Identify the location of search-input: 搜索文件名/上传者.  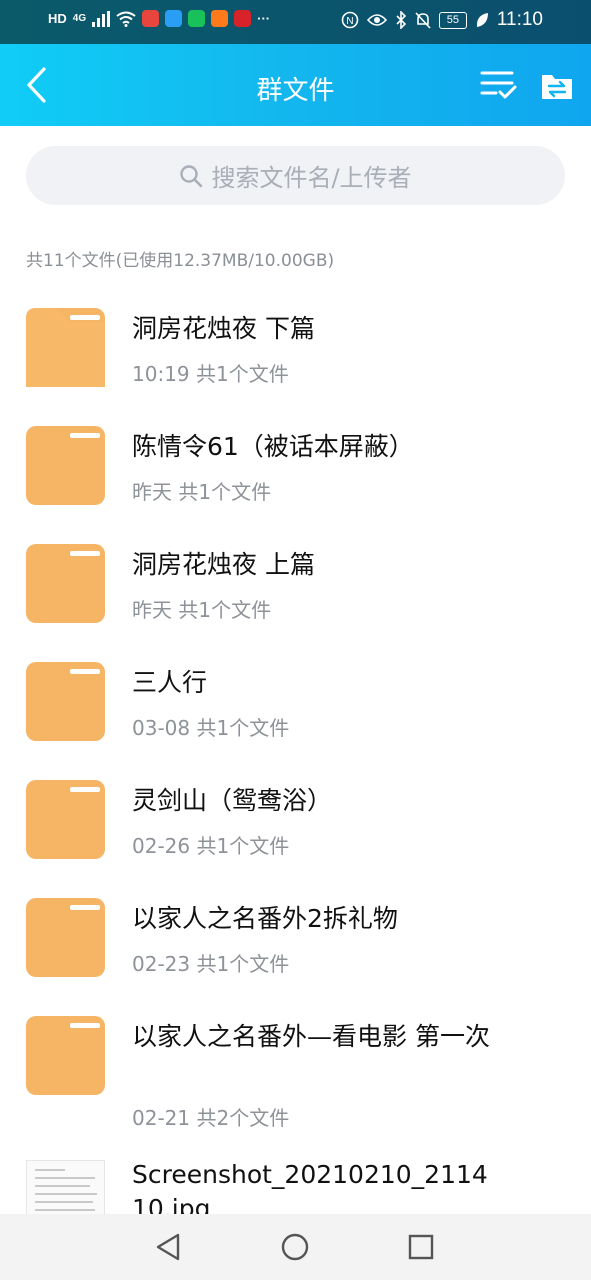
(295, 175).